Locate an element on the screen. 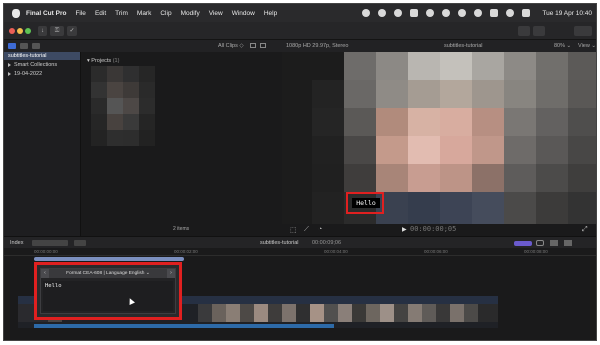 Image resolution: width=600 pixels, height=345 pixels. previous-caption-icon: ‹ is located at coordinates (45, 273).